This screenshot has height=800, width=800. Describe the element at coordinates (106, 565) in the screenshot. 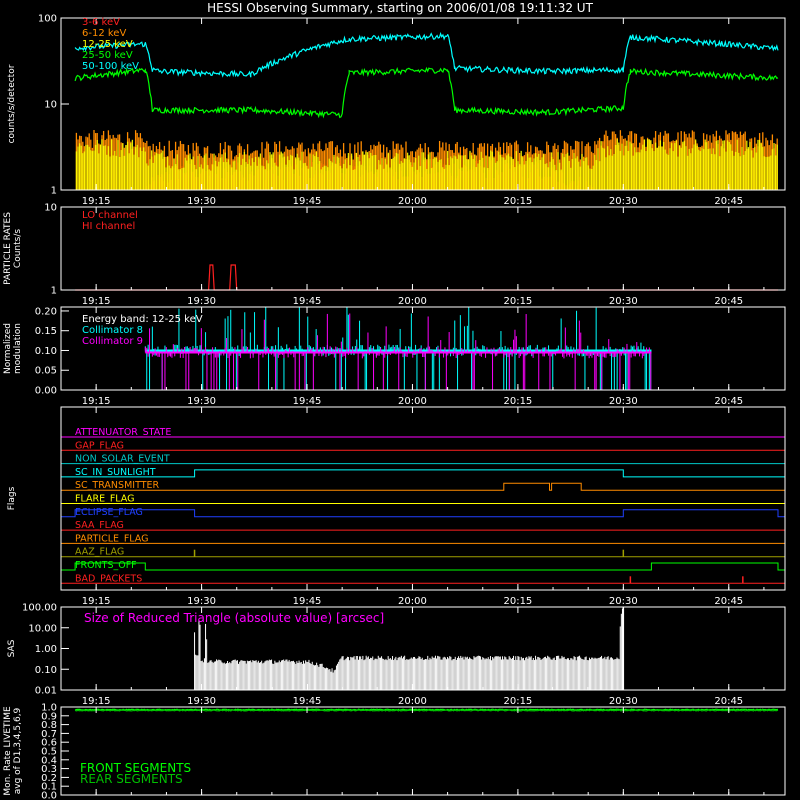

I see `flag-label: FRONTS_OFF` at that location.